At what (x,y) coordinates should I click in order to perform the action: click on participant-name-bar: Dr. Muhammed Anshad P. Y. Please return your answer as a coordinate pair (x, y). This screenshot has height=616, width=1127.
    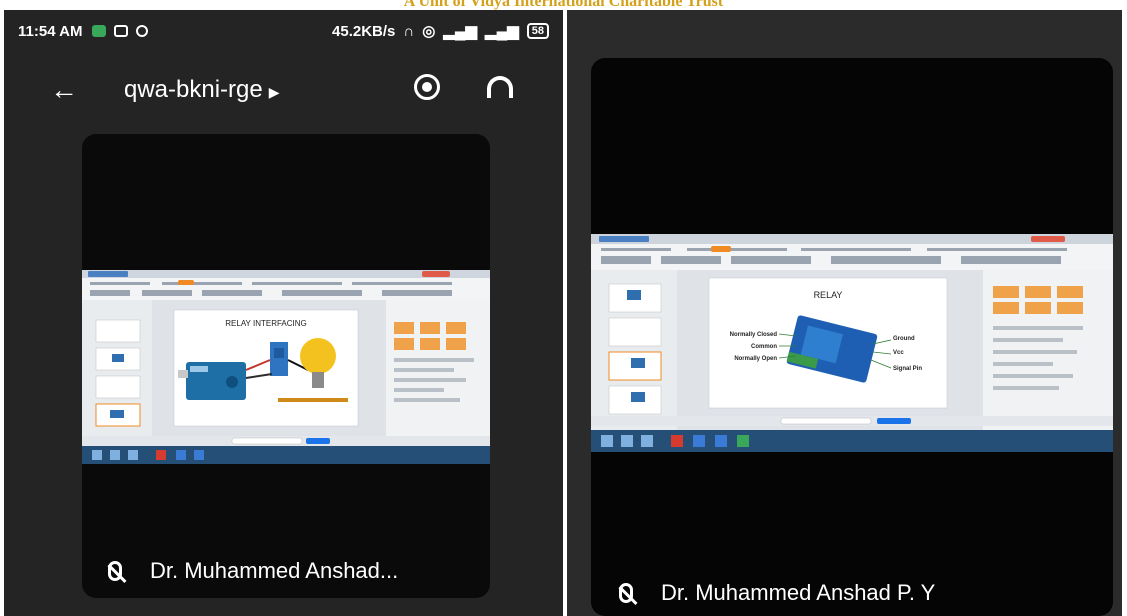
    Looking at the image, I should click on (777, 593).